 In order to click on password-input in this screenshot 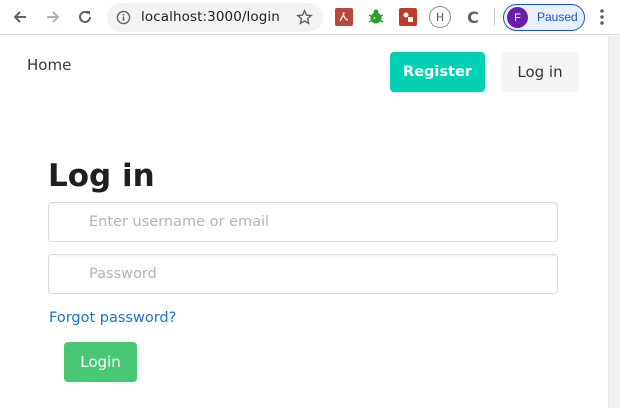, I will do `click(303, 274)`.